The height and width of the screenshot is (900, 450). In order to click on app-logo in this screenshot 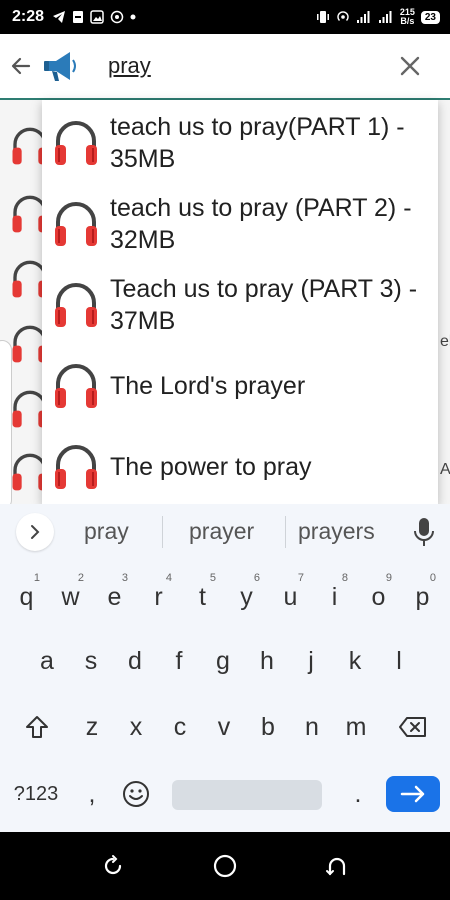, I will do `click(60, 66)`.